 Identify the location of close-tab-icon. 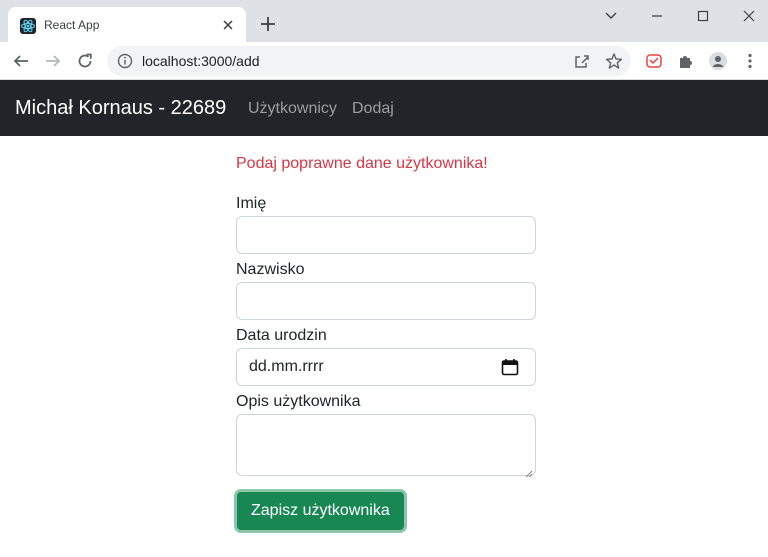
(228, 25).